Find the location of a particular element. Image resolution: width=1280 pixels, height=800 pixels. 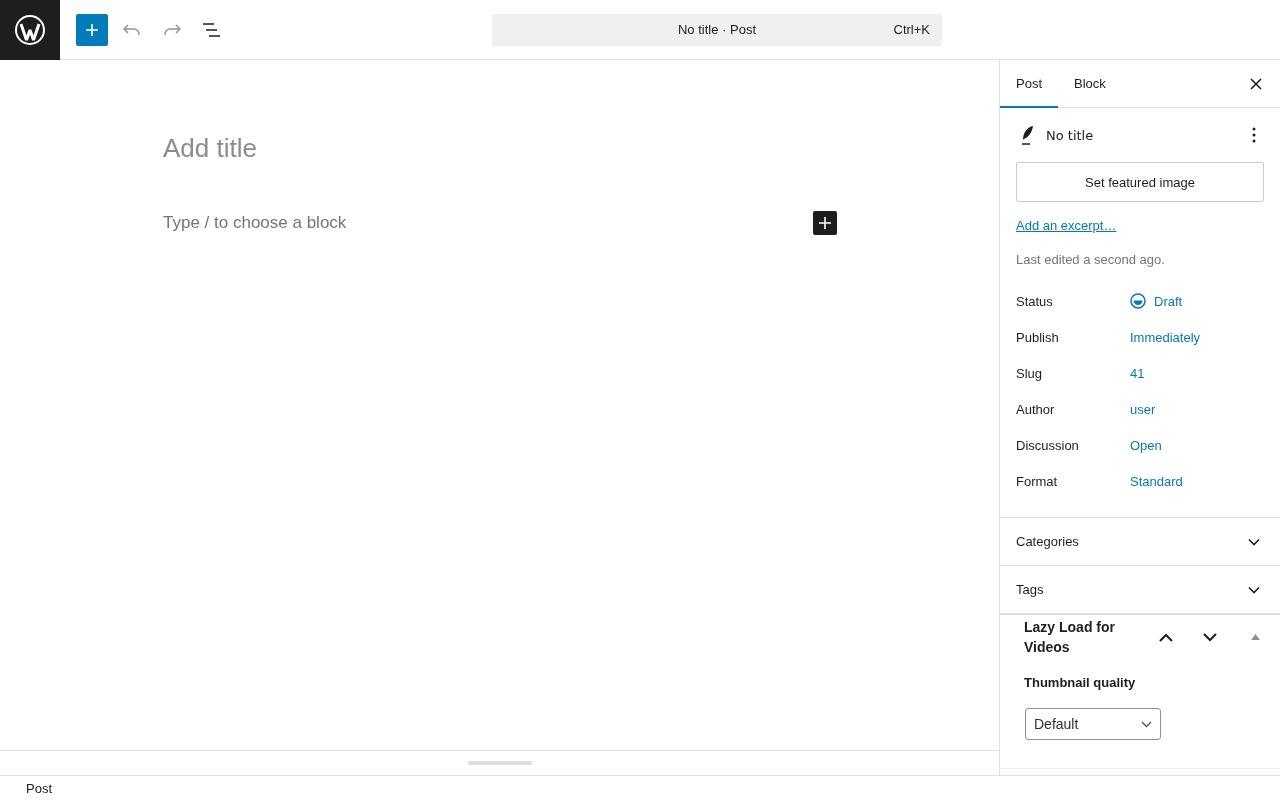

add-block-button is located at coordinates (825, 223).